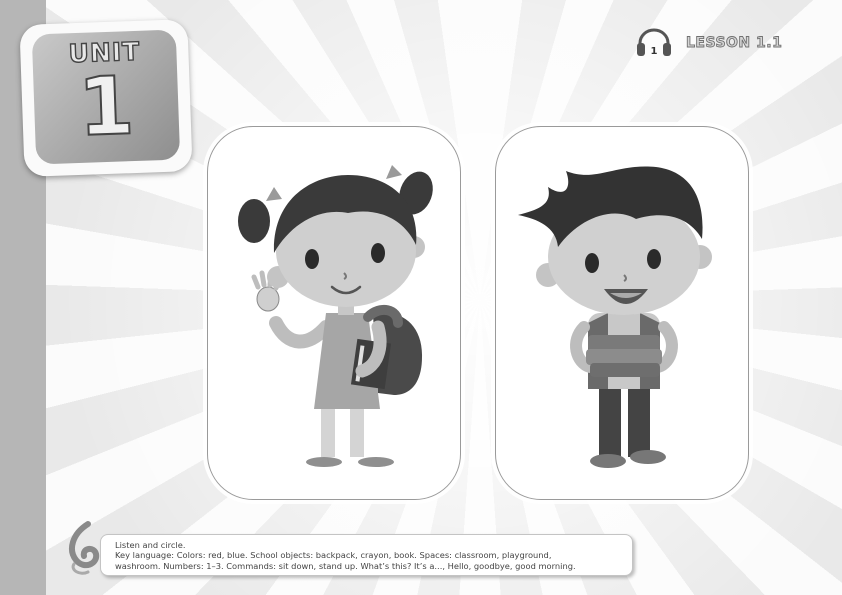 This screenshot has height=595, width=842. Describe the element at coordinates (335, 316) in the screenshot. I see `girl-illustration` at that location.